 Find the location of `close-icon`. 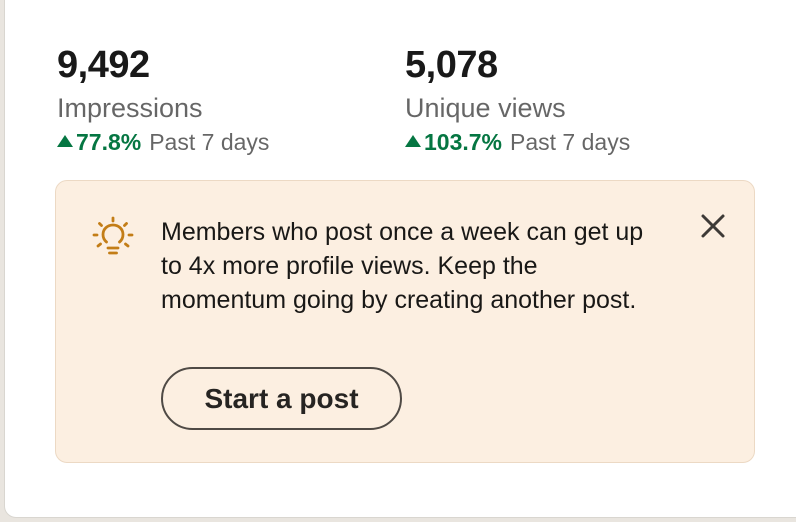

close-icon is located at coordinates (713, 226).